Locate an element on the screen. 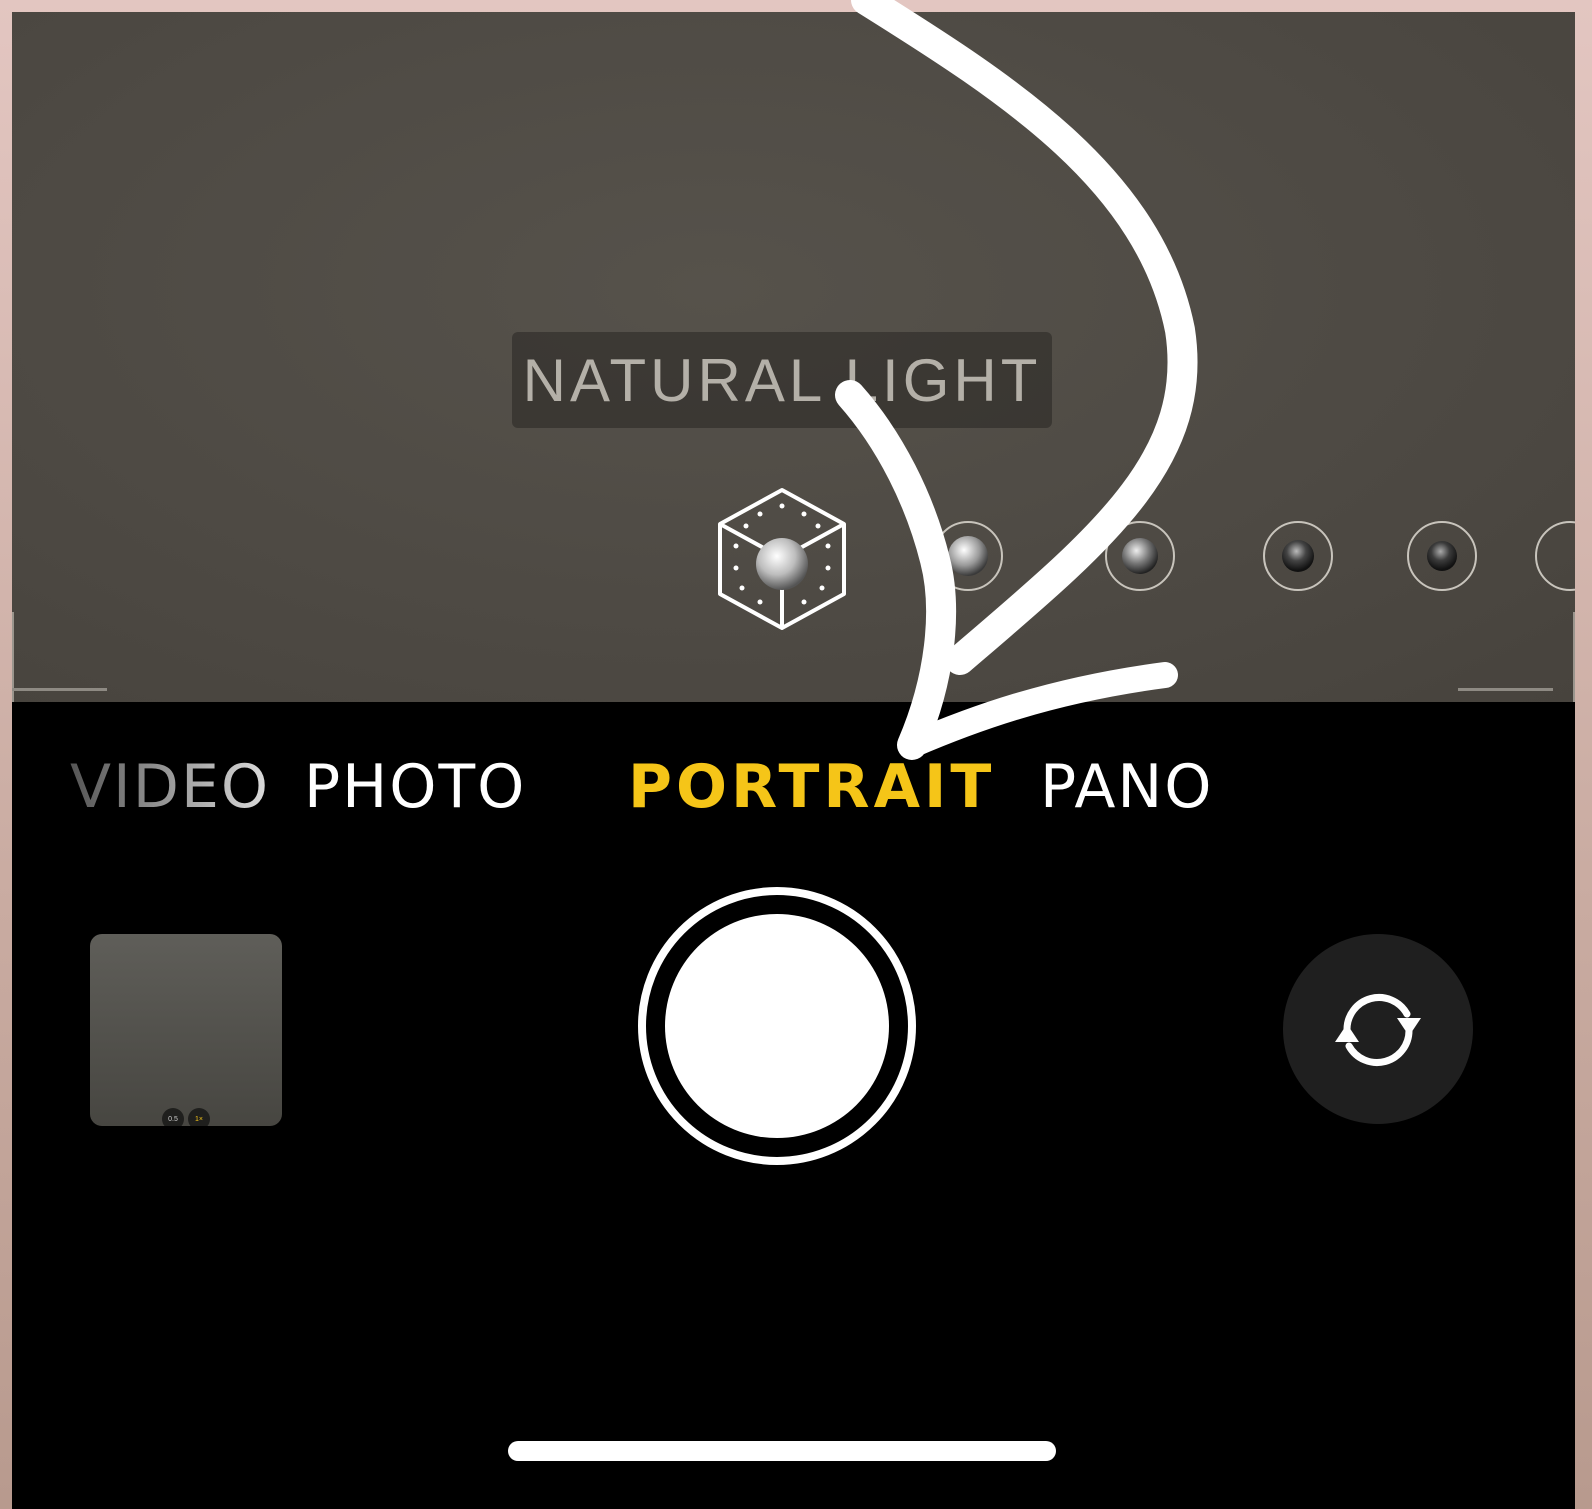 The height and width of the screenshot is (1509, 1592). mode-photo: PHOTO is located at coordinates (415, 787).